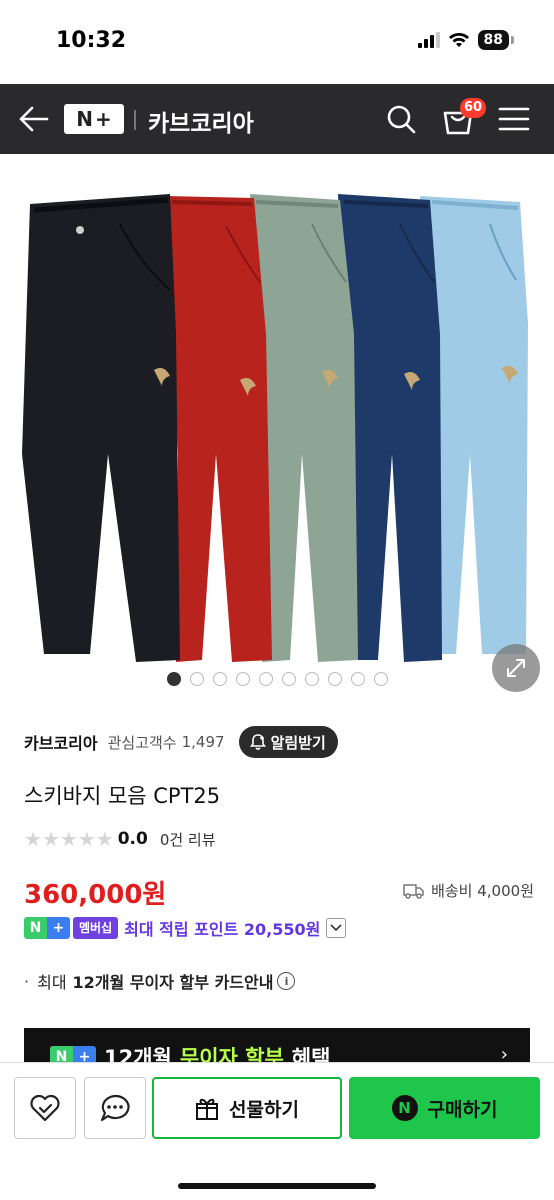 The image size is (554, 1200). What do you see at coordinates (279, 892) in the screenshot?
I see `price-row: 360,000원 배송비 4,000원` at bounding box center [279, 892].